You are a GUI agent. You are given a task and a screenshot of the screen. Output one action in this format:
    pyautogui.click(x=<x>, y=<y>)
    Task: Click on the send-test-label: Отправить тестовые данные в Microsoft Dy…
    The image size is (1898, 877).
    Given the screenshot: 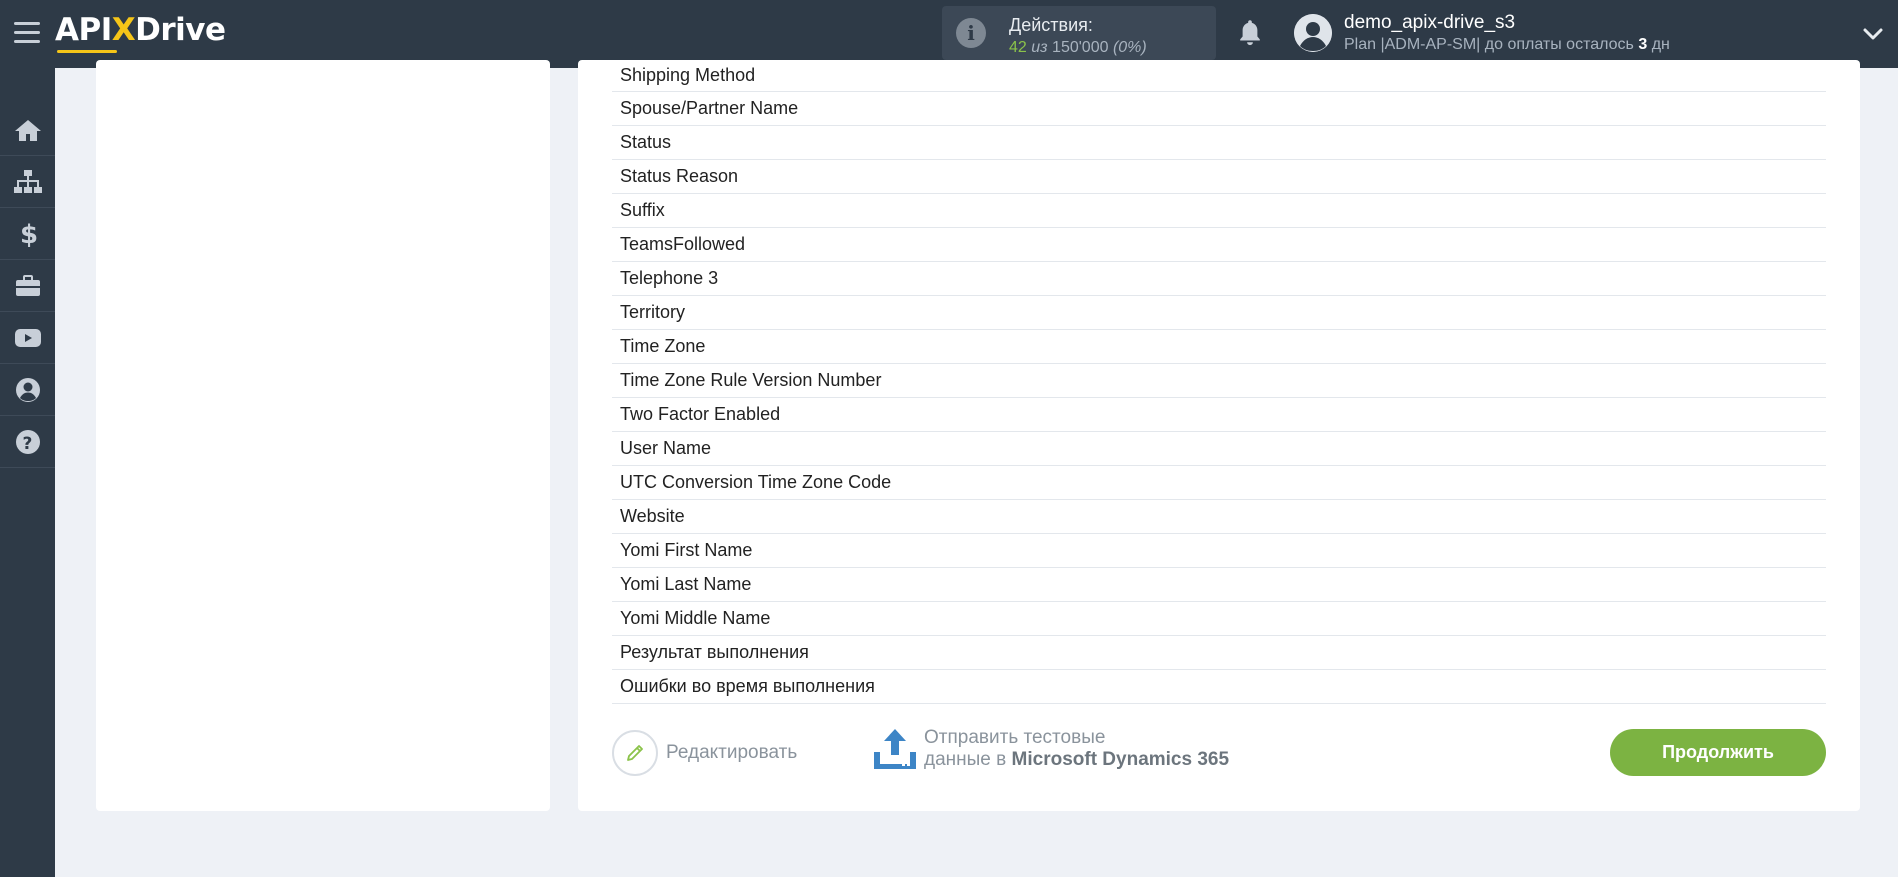 What is the action you would take?
    pyautogui.click(x=1077, y=748)
    